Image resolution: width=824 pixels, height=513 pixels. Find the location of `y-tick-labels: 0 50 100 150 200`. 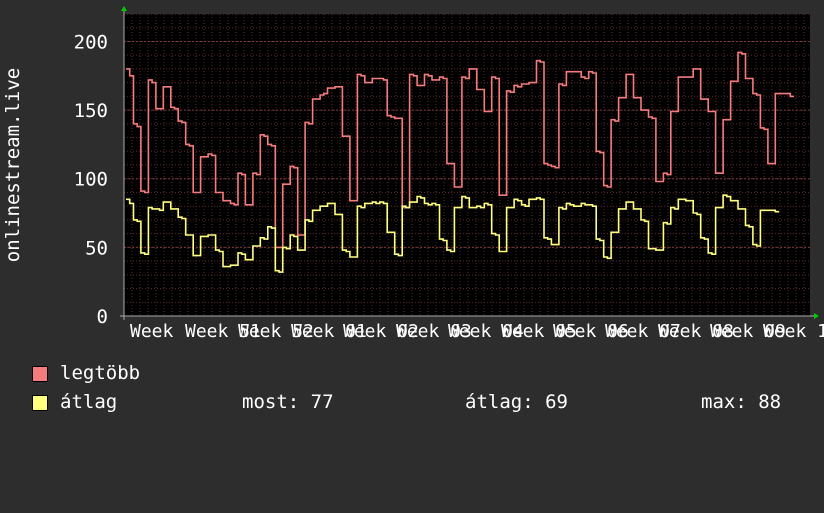

y-tick-labels: 0 50 100 150 200 is located at coordinates (91, 179).